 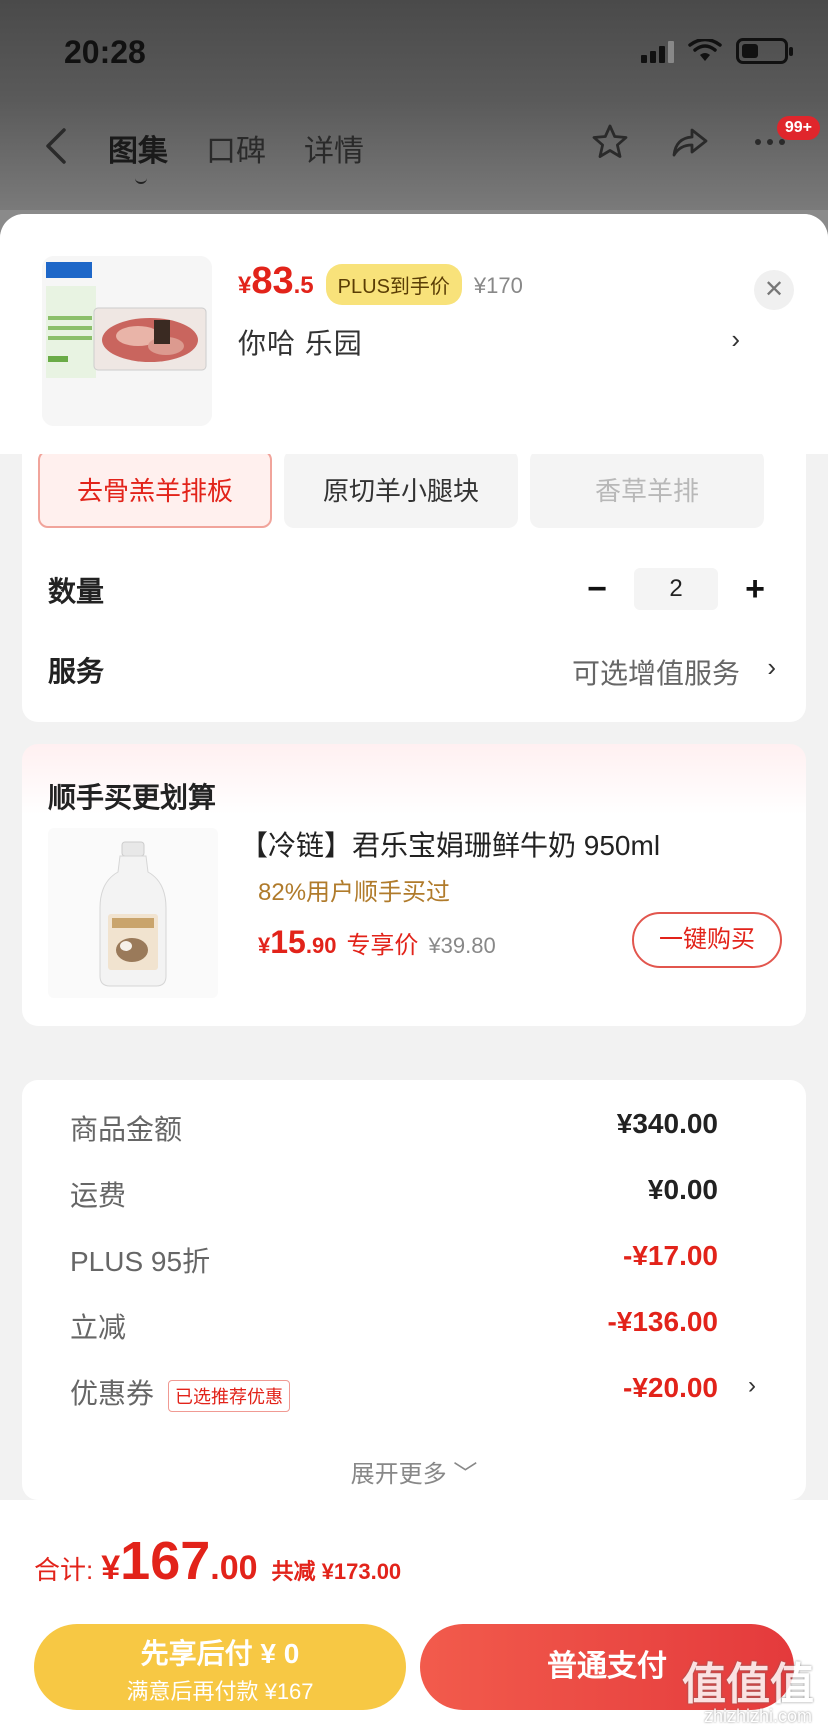 I want to click on variant-option: 原切羊小腿块, so click(x=401, y=489).